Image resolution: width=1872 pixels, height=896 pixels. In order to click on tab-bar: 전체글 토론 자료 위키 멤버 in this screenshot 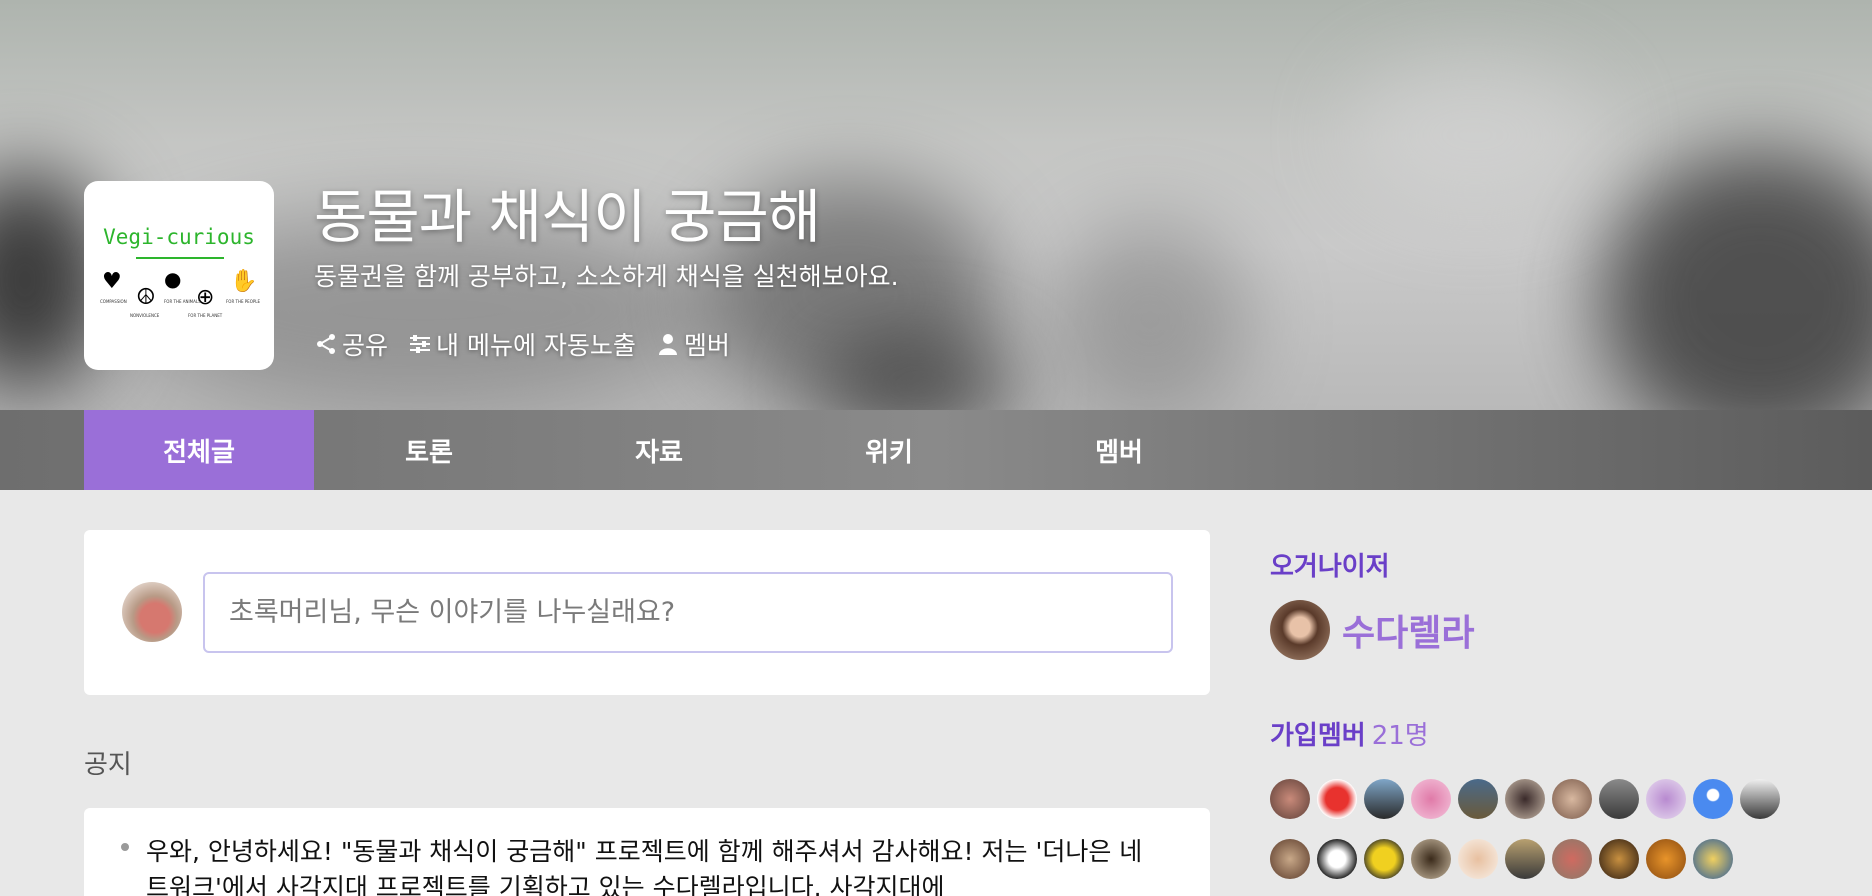, I will do `click(936, 450)`.